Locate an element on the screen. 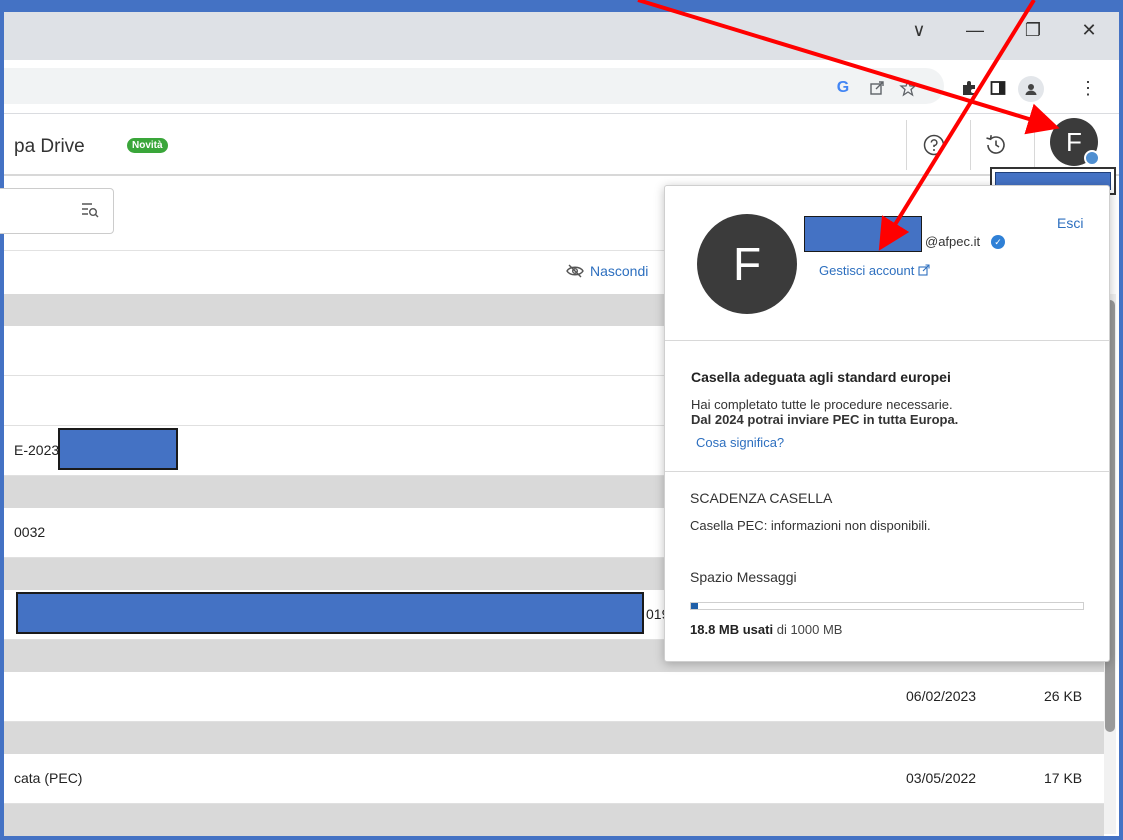 The width and height of the screenshot is (1123, 840). advanced-search-icon is located at coordinates (90, 210).